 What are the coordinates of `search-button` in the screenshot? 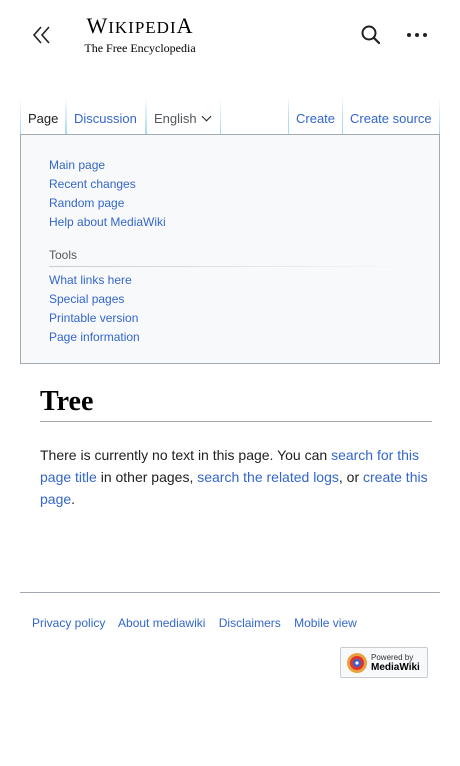 It's located at (371, 35).